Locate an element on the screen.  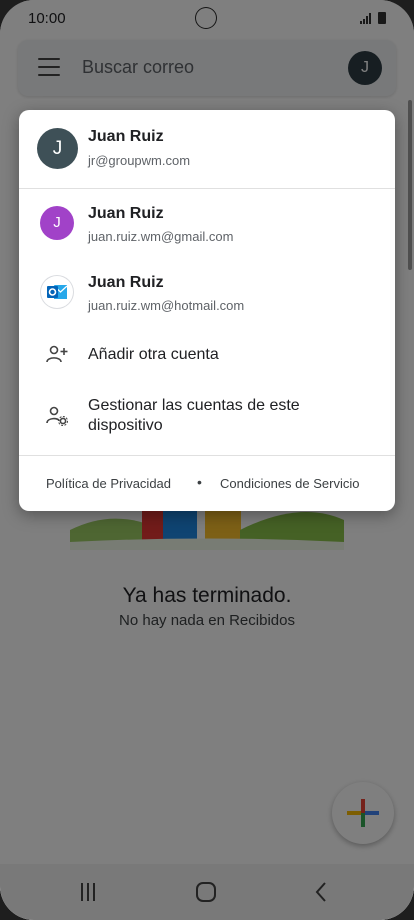
scrollbar is located at coordinates (410, 185).